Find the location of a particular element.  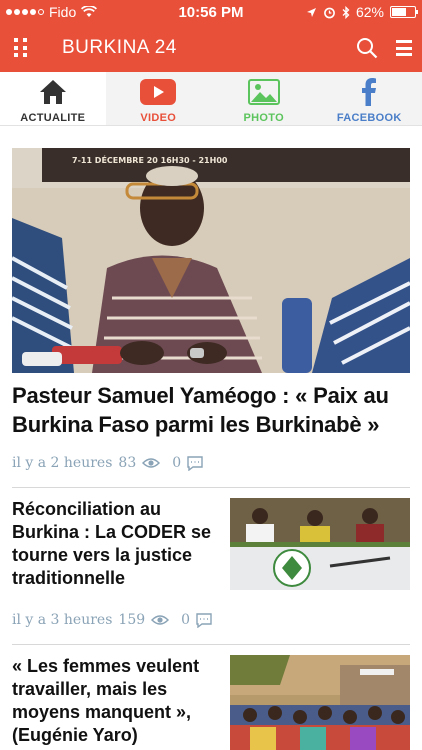

article-time: il y a 2 heures is located at coordinates (62, 463).